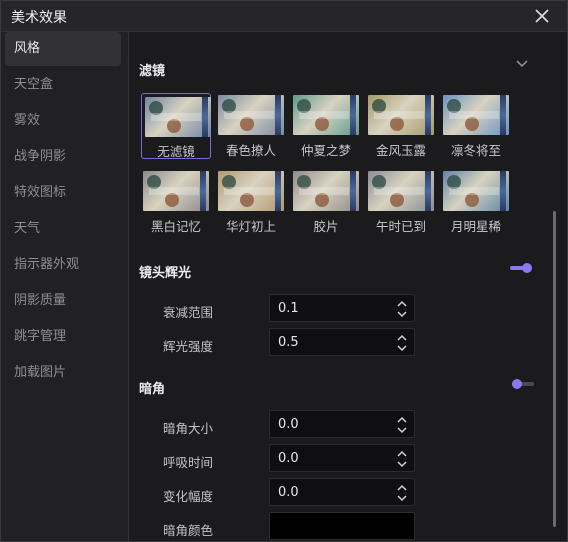 This screenshot has height=542, width=568. I want to click on sidebar-item-skybox: 天空盒, so click(63, 85).